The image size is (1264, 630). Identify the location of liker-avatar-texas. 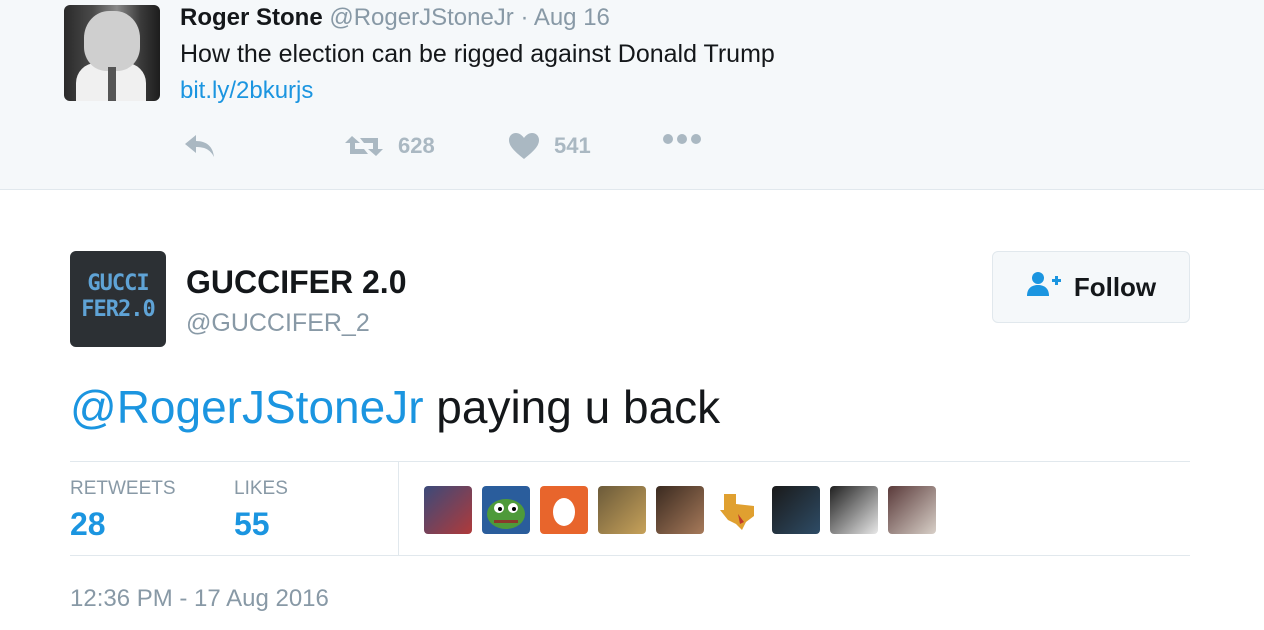
(738, 510).